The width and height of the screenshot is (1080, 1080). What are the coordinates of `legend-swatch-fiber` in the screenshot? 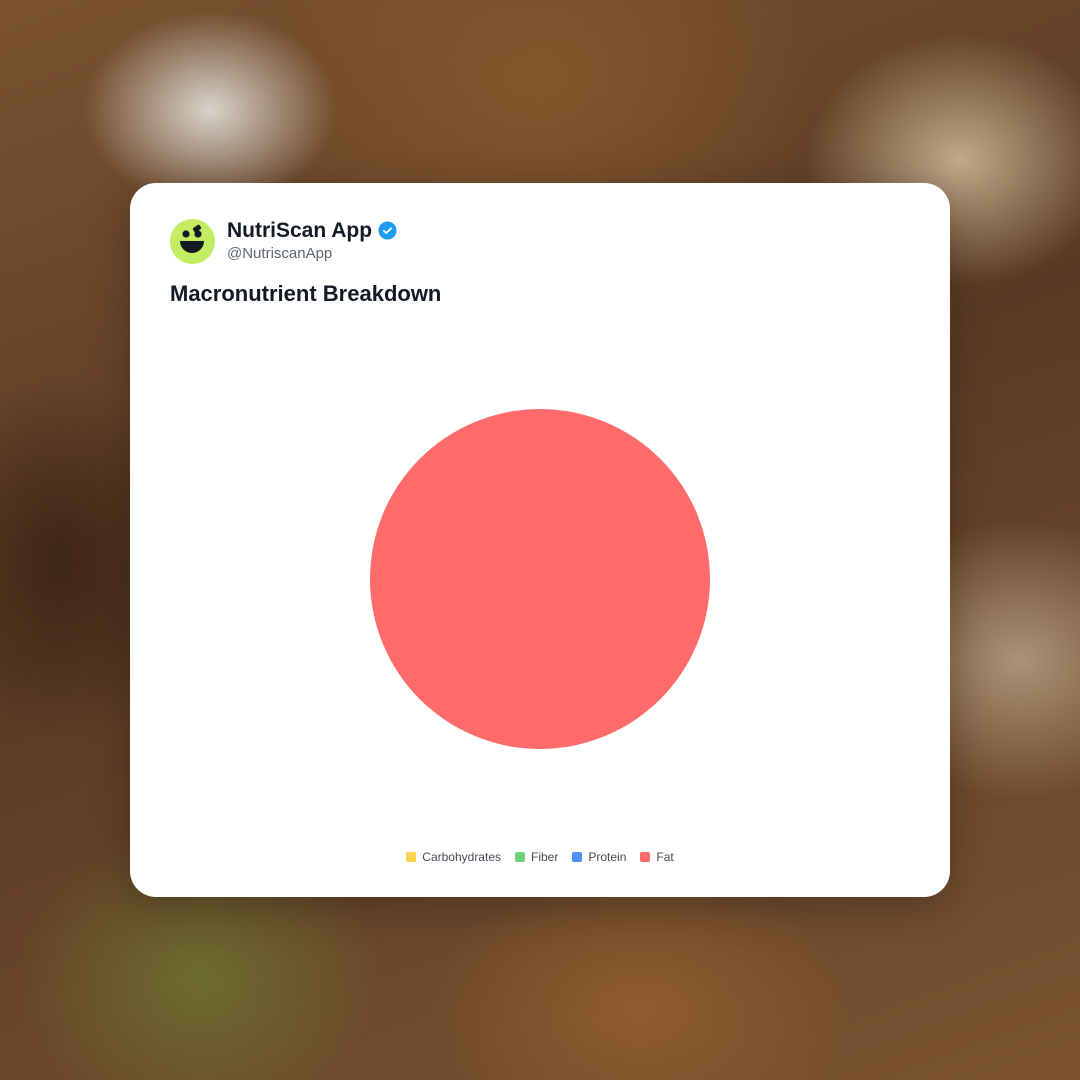 It's located at (520, 857).